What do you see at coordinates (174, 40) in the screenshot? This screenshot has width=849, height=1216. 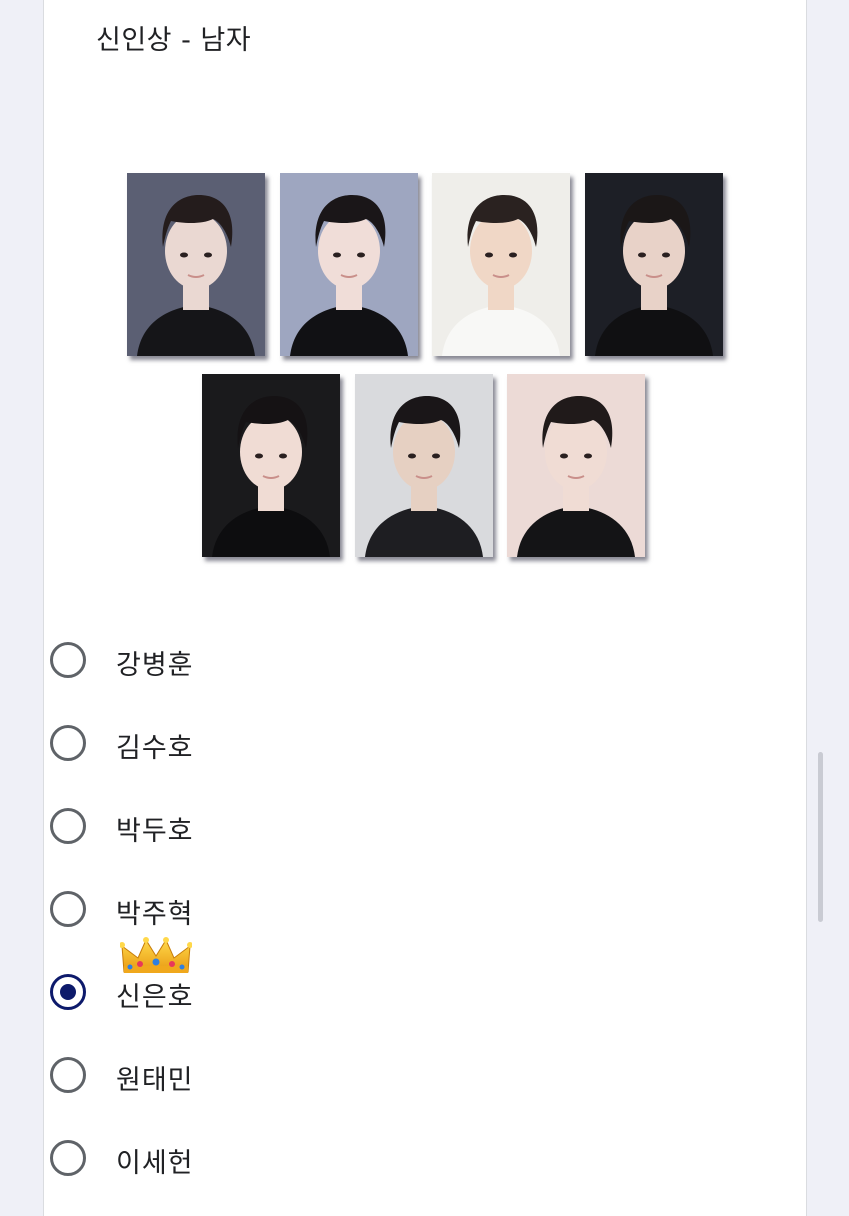 I see `question-title: 신인상 - 남자` at bounding box center [174, 40].